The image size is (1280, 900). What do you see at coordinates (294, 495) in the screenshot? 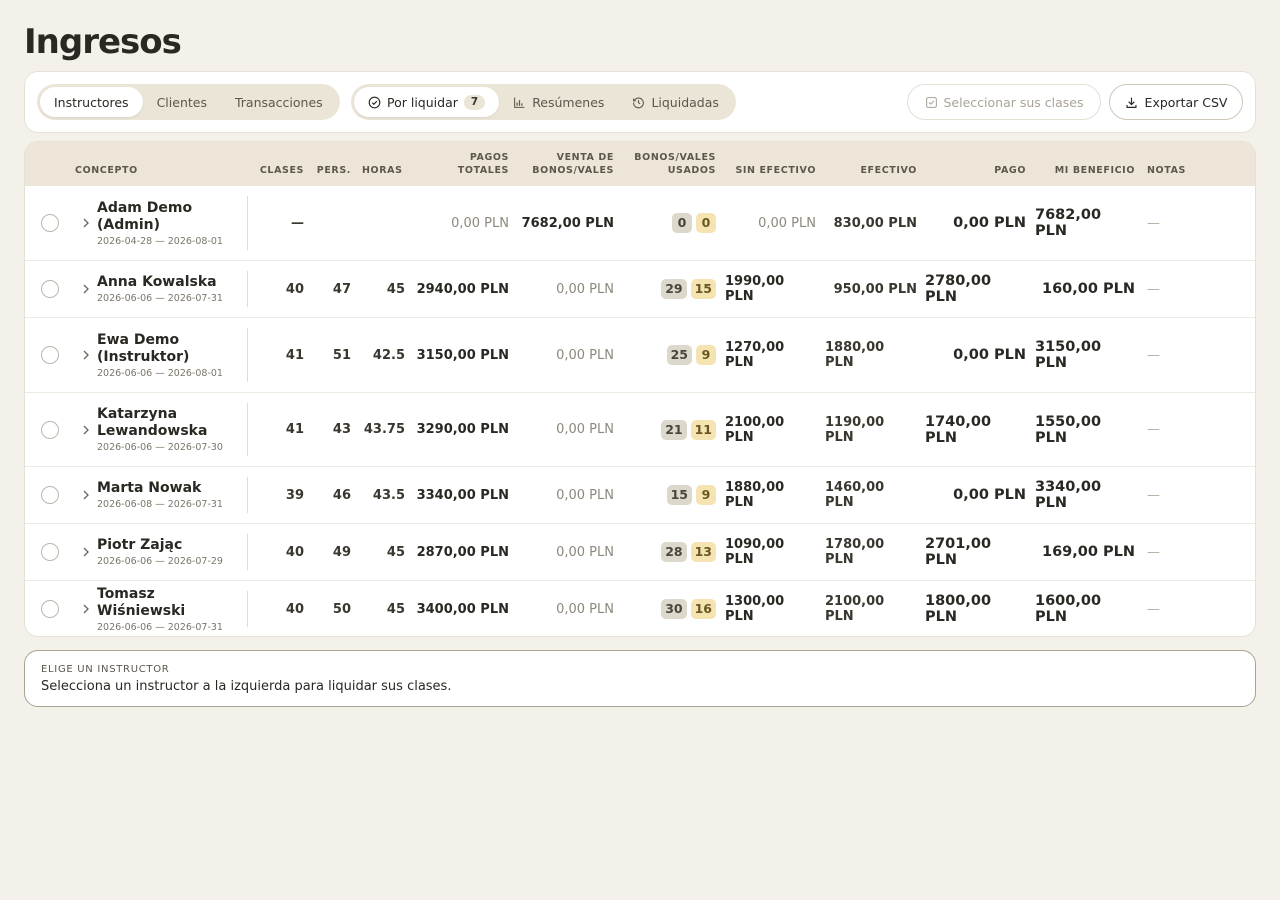
I see `cell-value: 39` at bounding box center [294, 495].